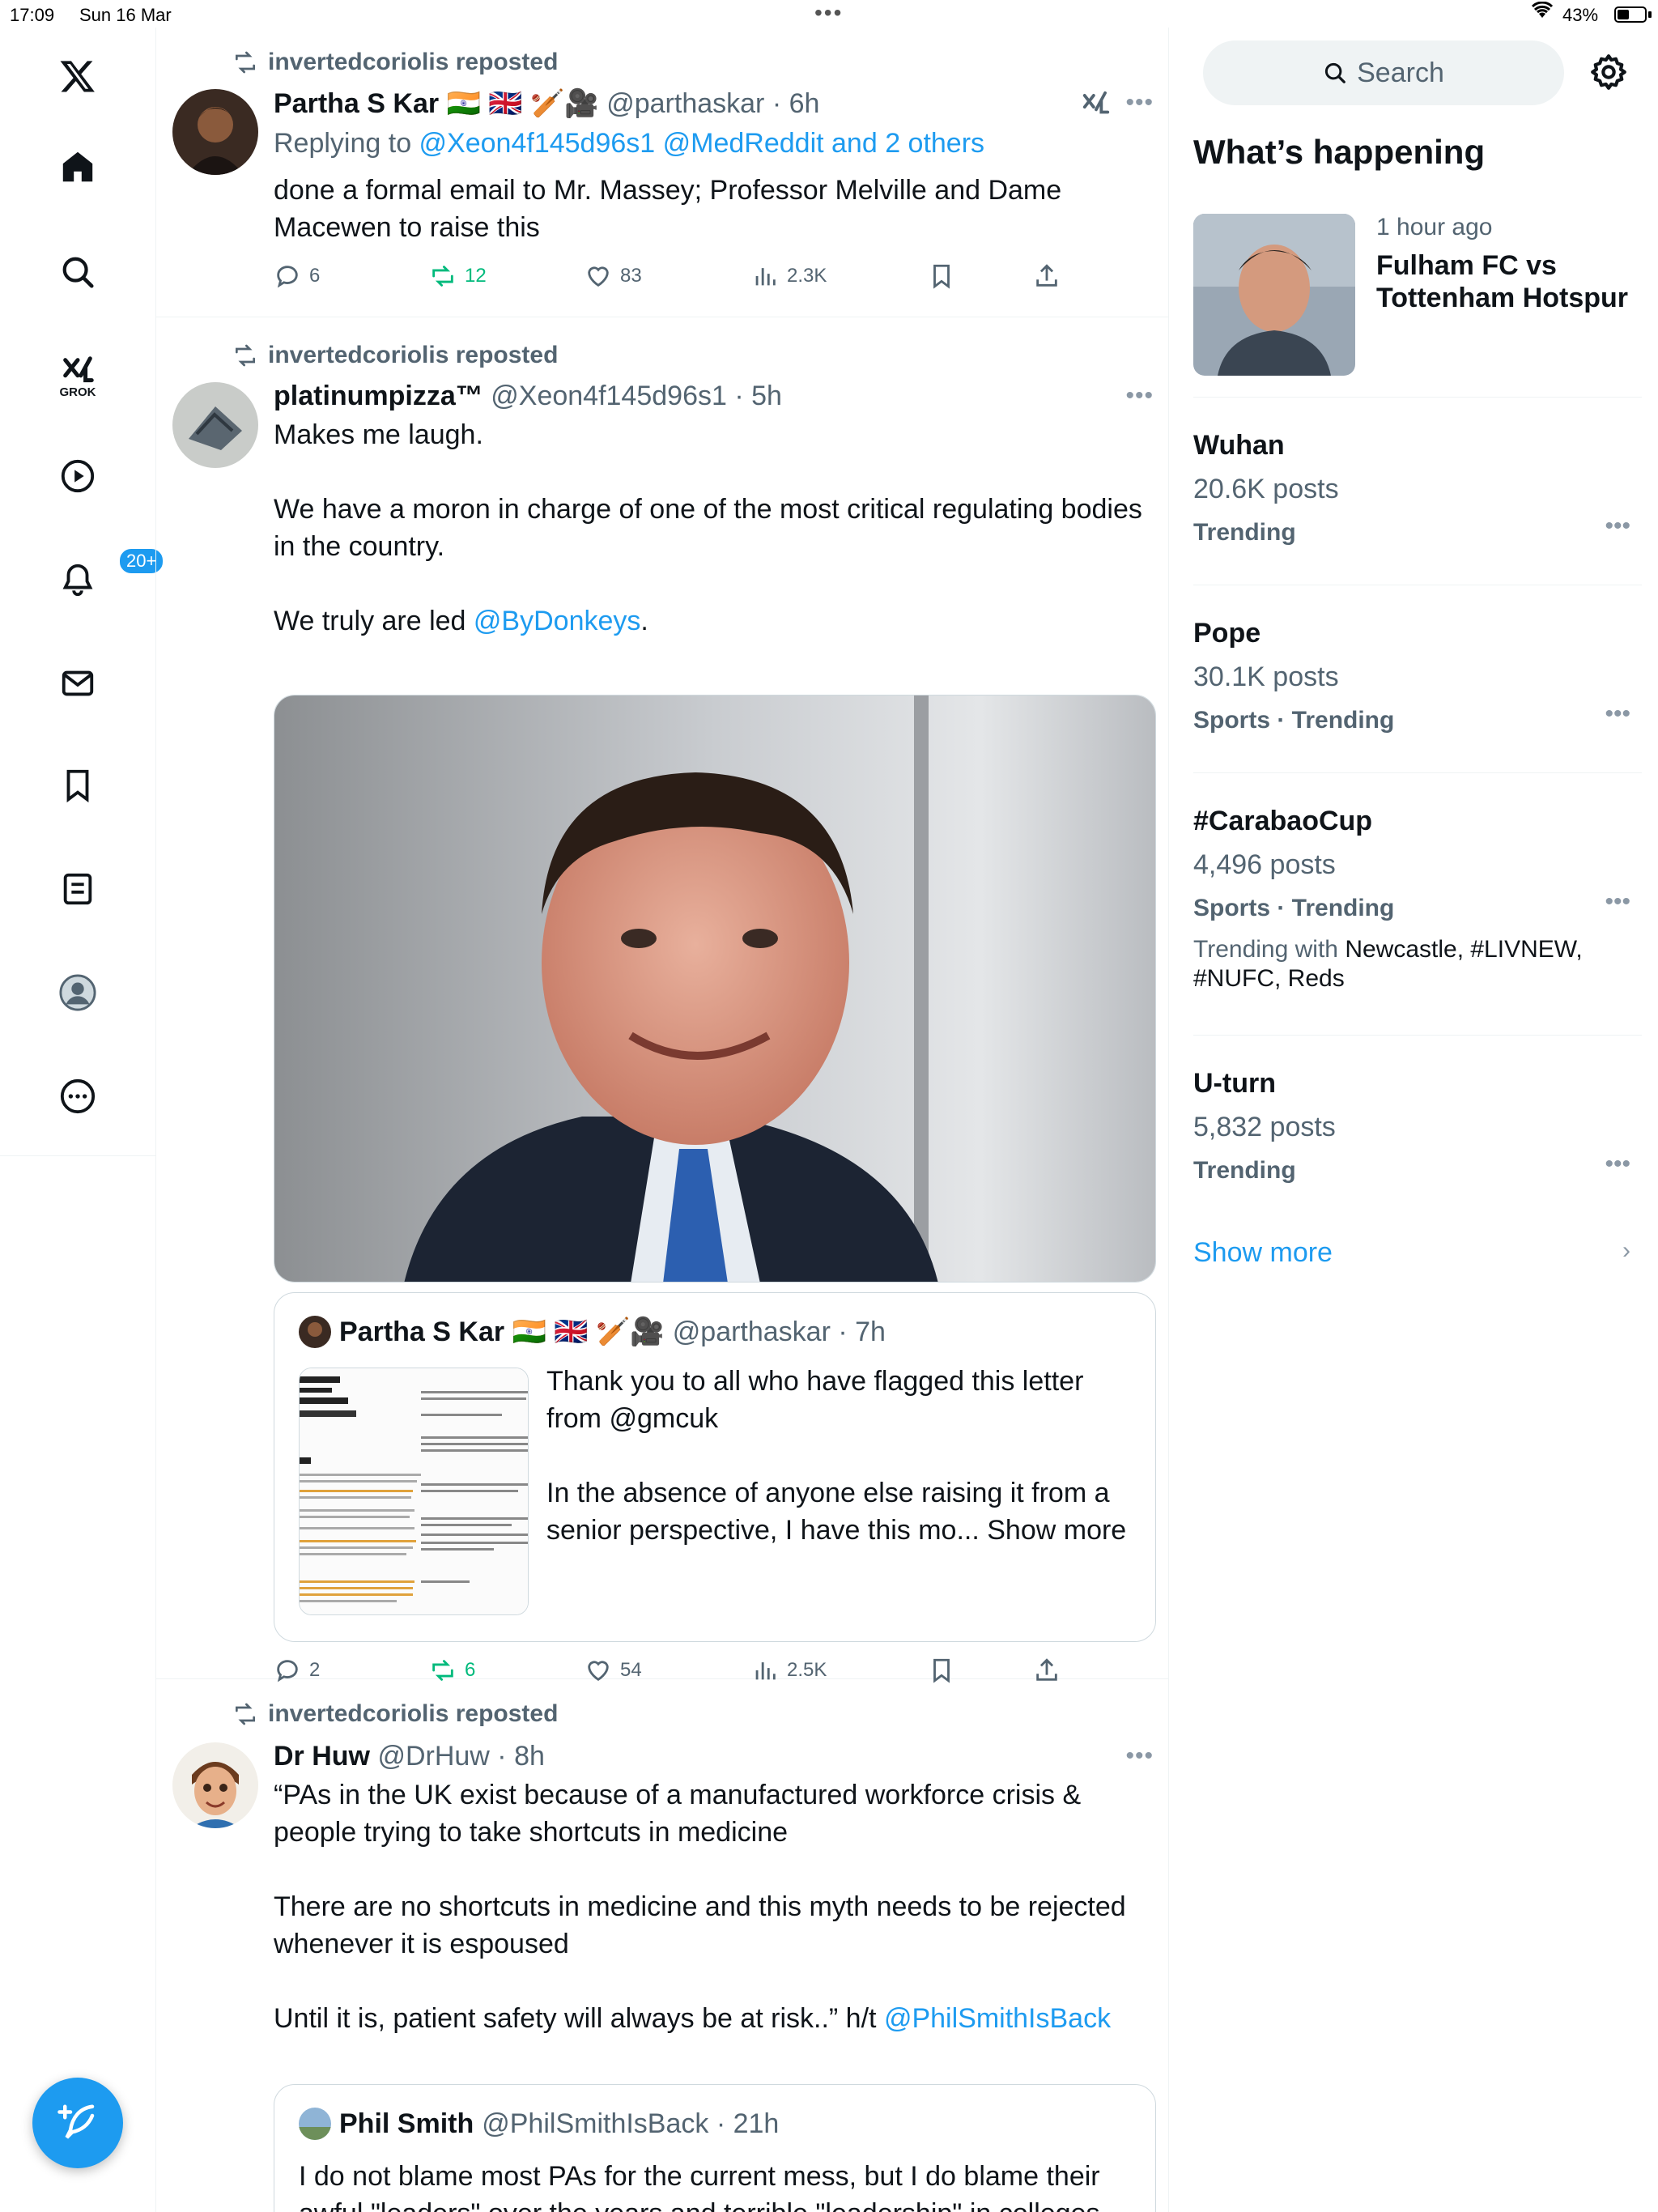 The width and height of the screenshot is (1658, 2212). What do you see at coordinates (807, 276) in the screenshot?
I see `view-count: 2.3K` at bounding box center [807, 276].